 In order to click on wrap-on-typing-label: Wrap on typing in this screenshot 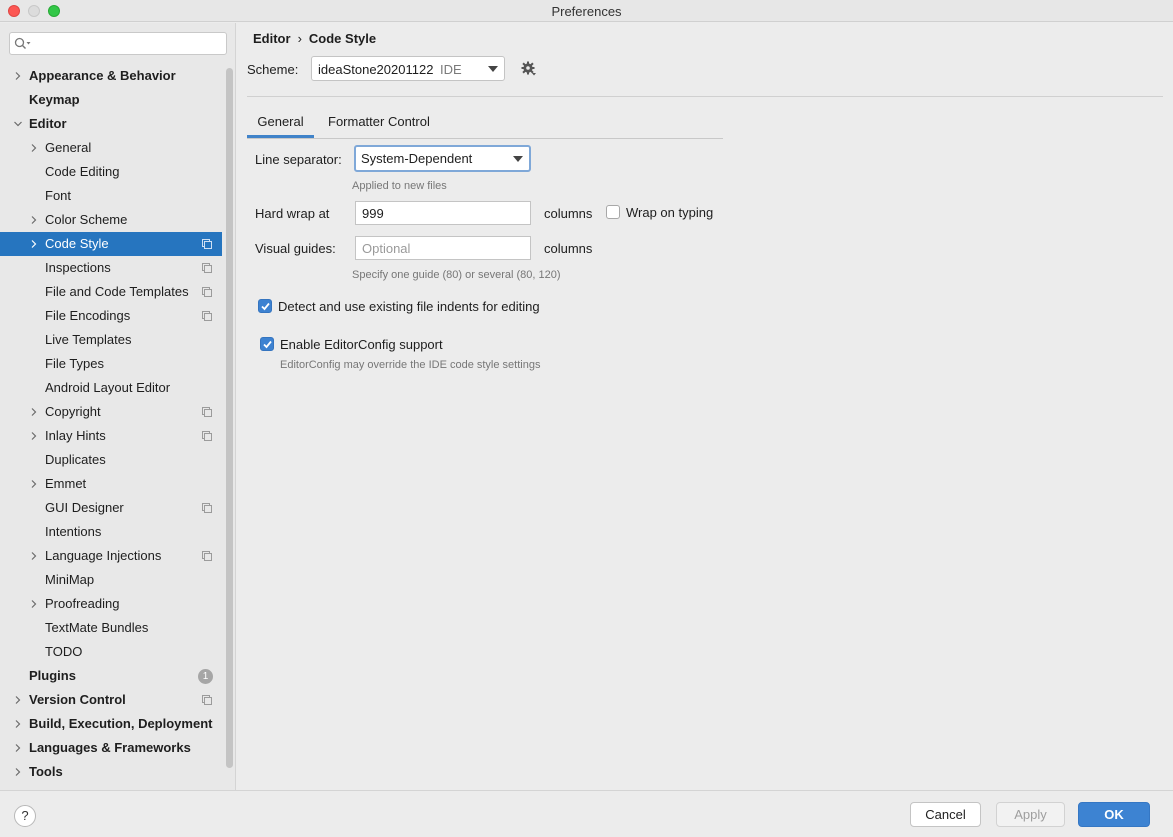, I will do `click(669, 212)`.